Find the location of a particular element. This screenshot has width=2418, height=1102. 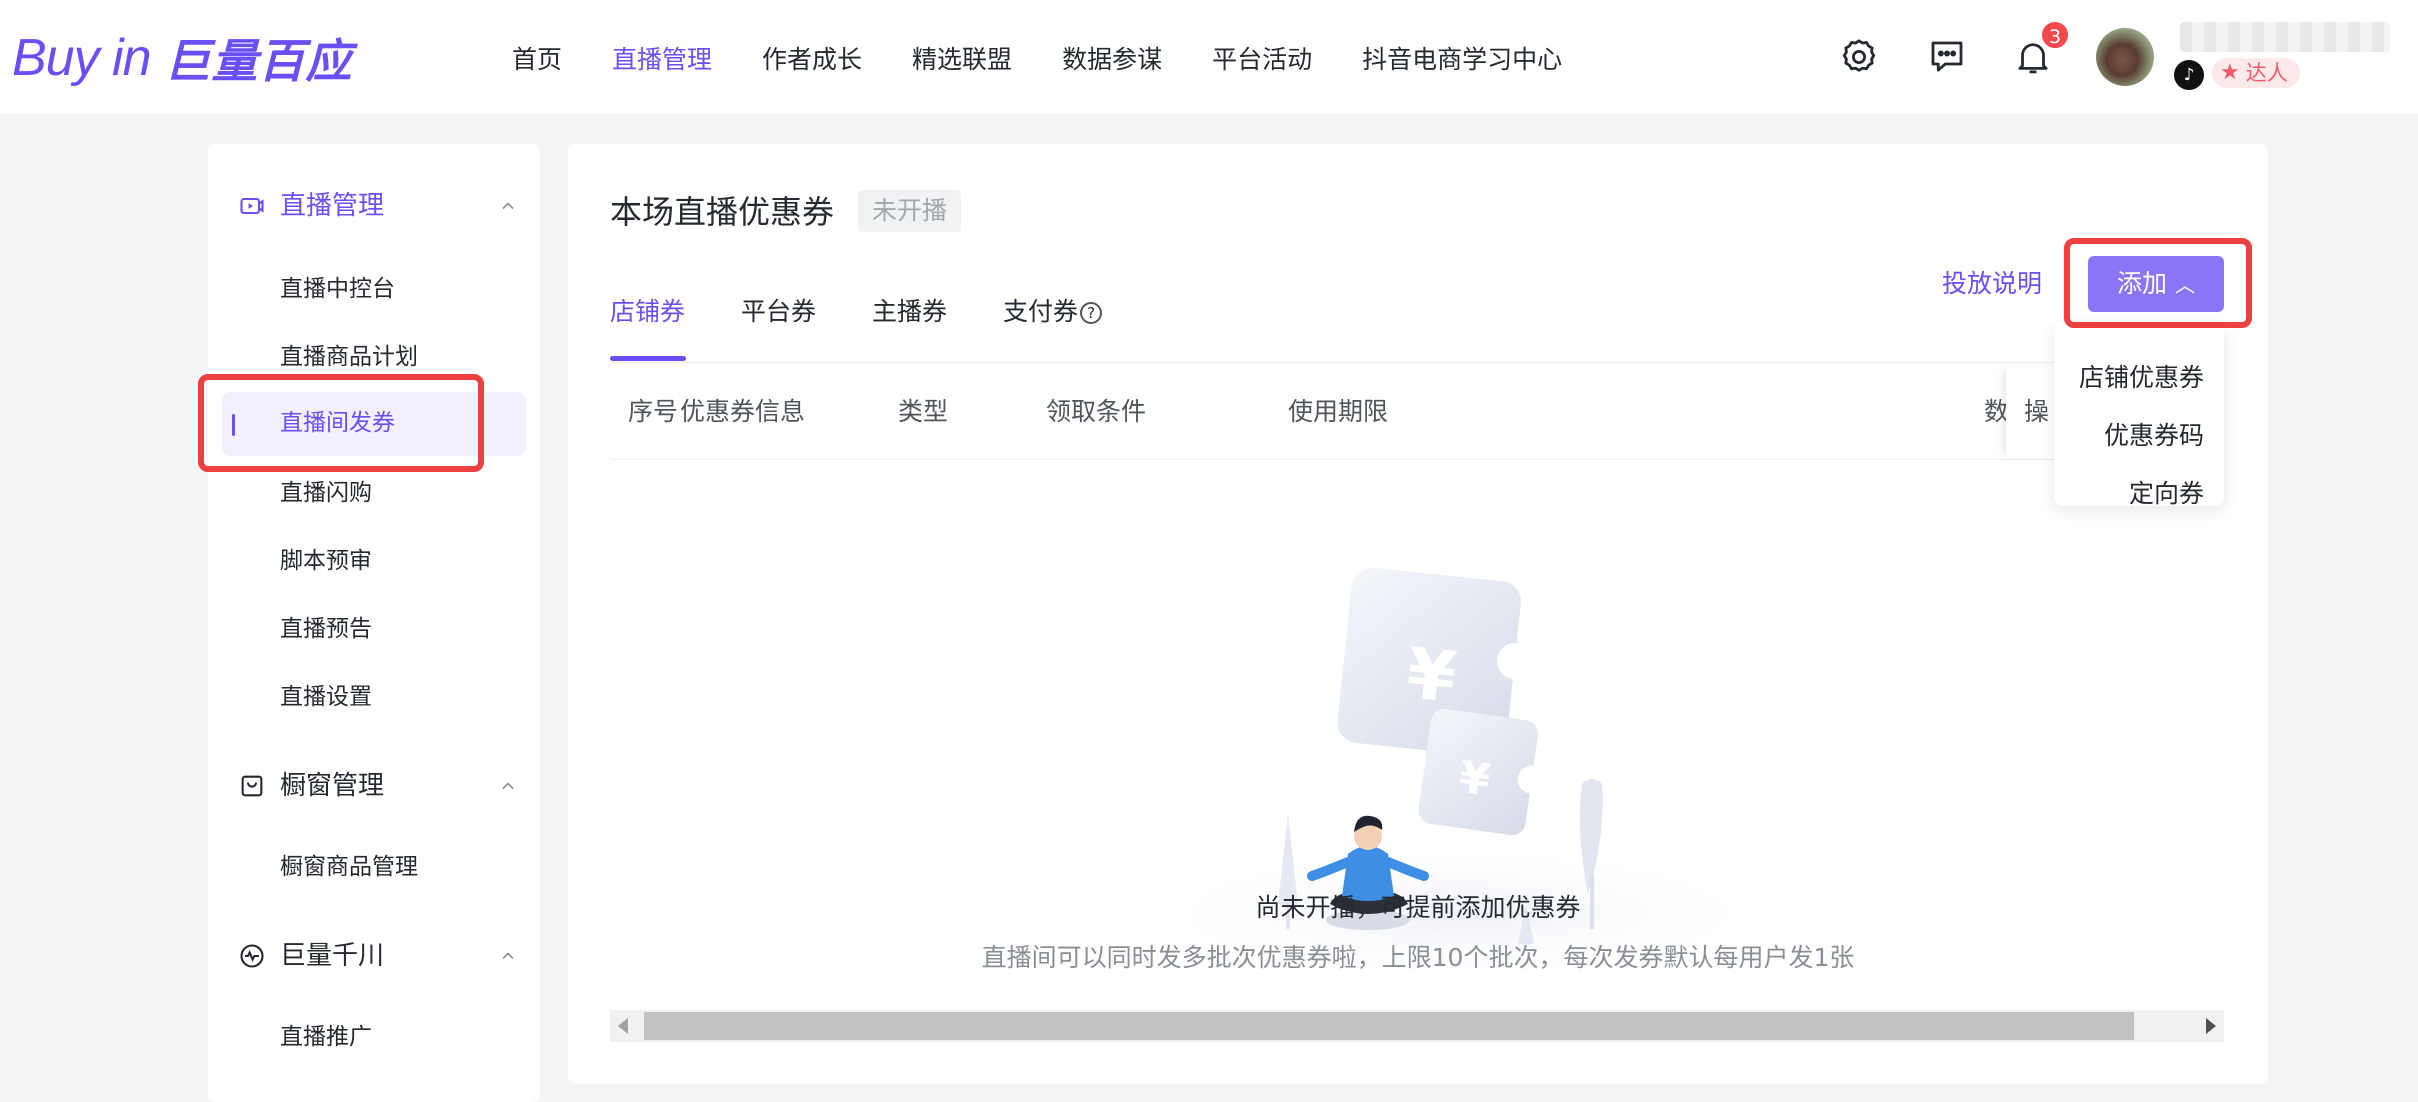

nav-learning-center: 抖音电商学习中心 is located at coordinates (1462, 60).